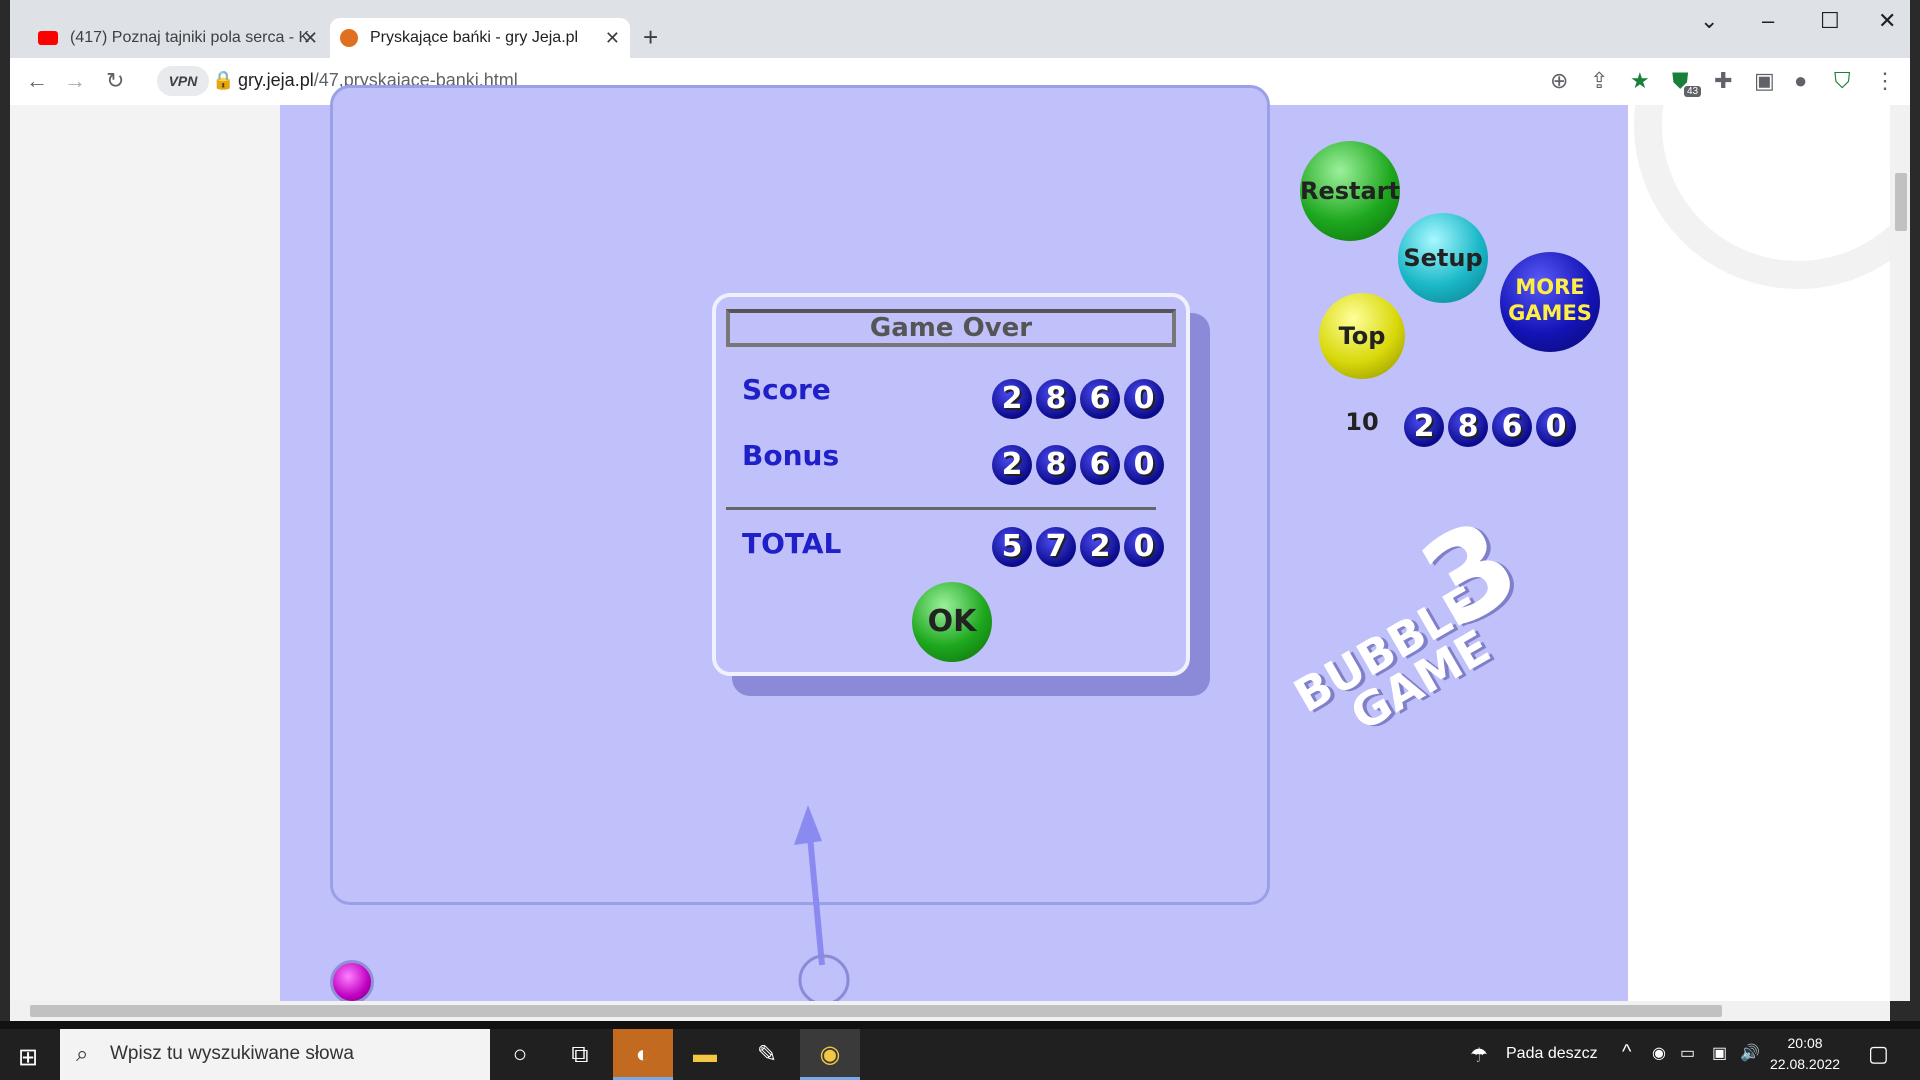  I want to click on vertical-scroll-thumb, so click(1901, 202).